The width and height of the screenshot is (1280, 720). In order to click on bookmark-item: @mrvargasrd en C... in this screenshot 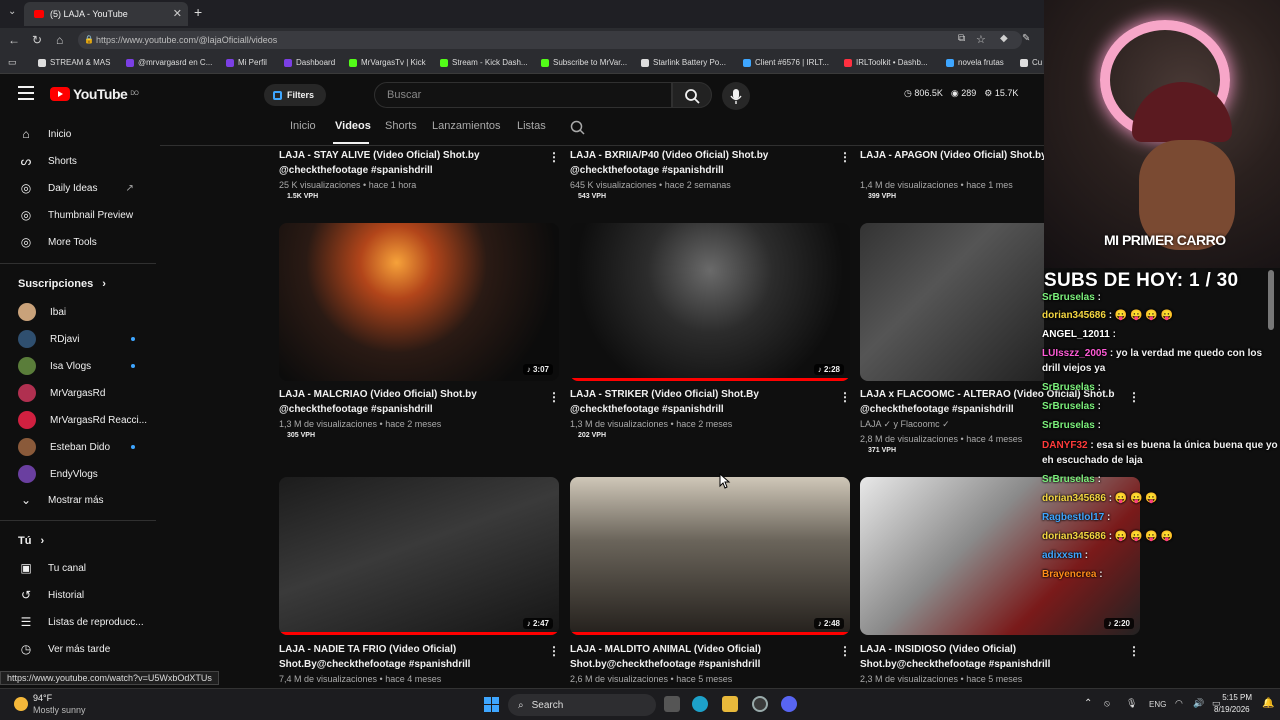, I will do `click(169, 62)`.